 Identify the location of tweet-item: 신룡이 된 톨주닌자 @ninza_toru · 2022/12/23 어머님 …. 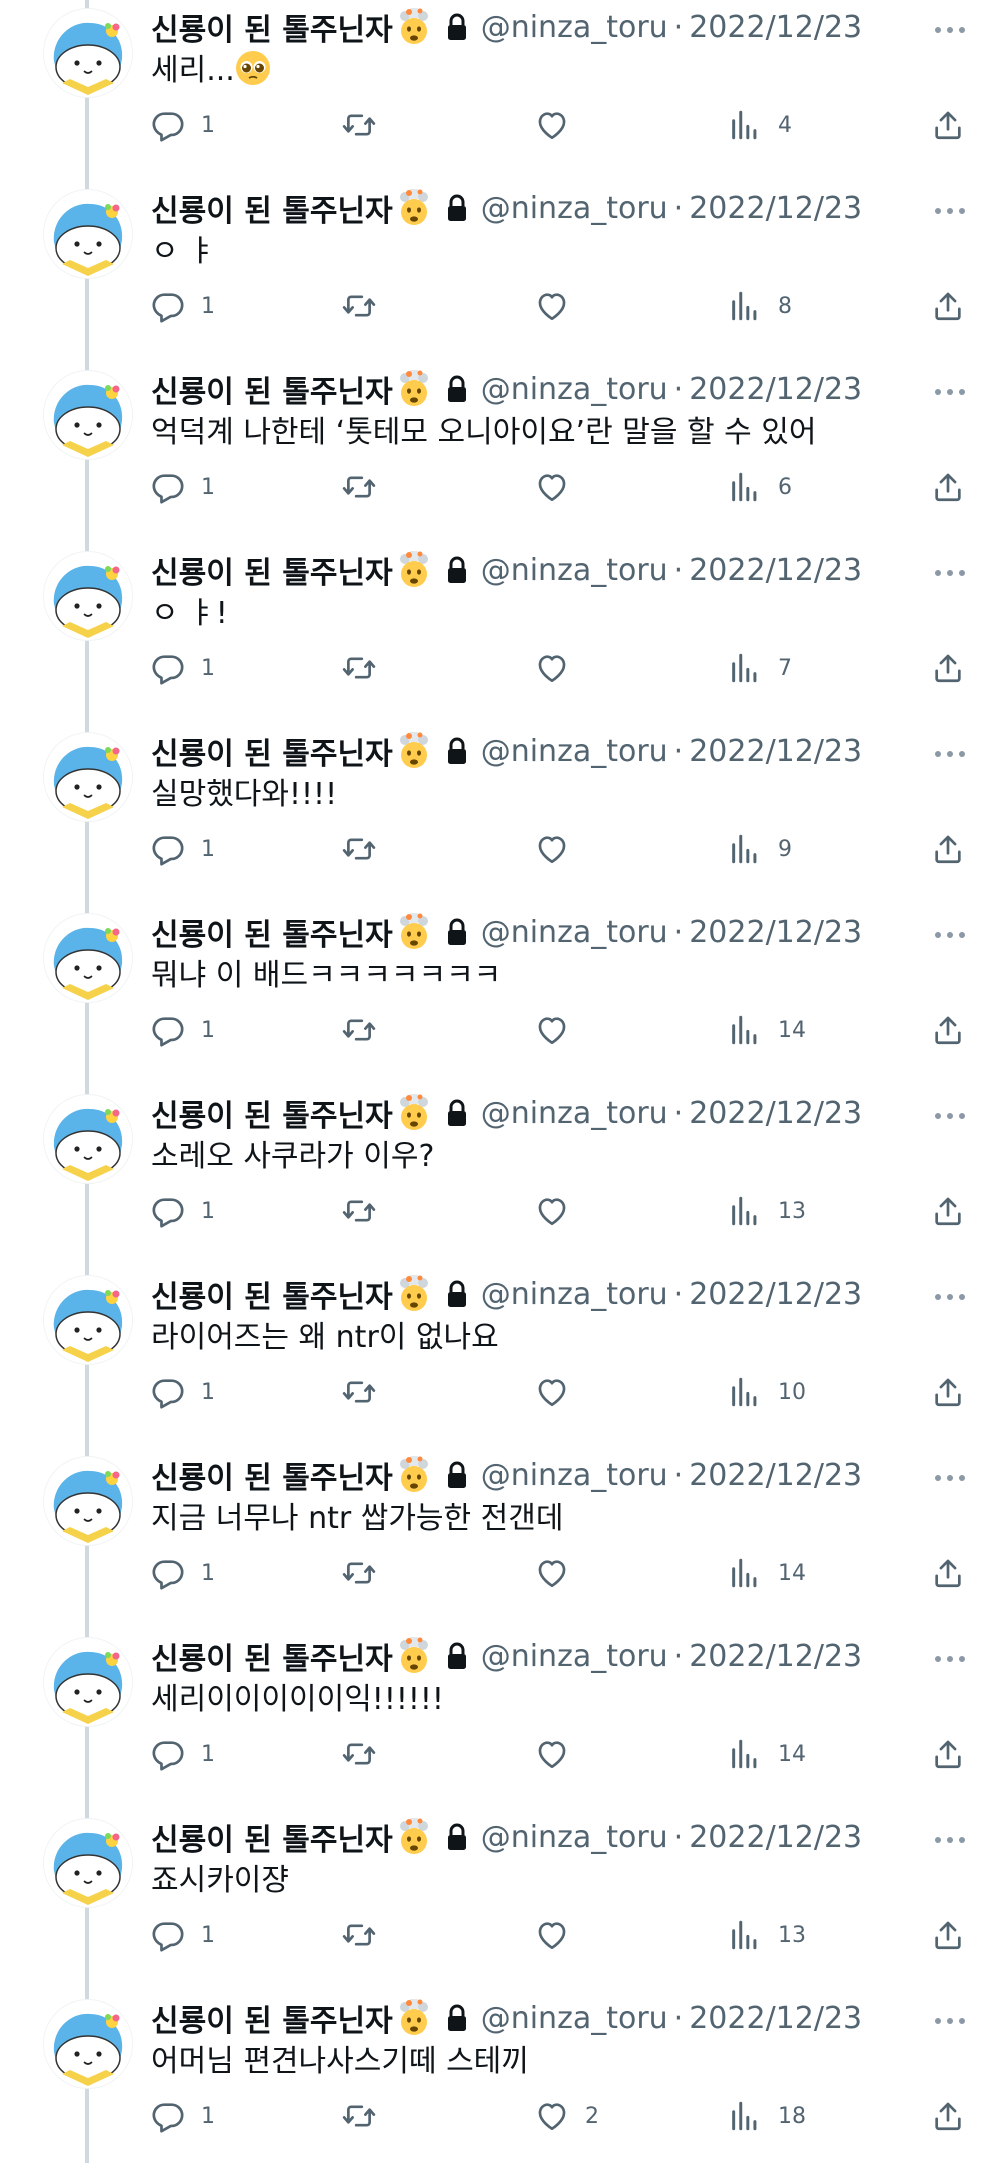
(504, 2072).